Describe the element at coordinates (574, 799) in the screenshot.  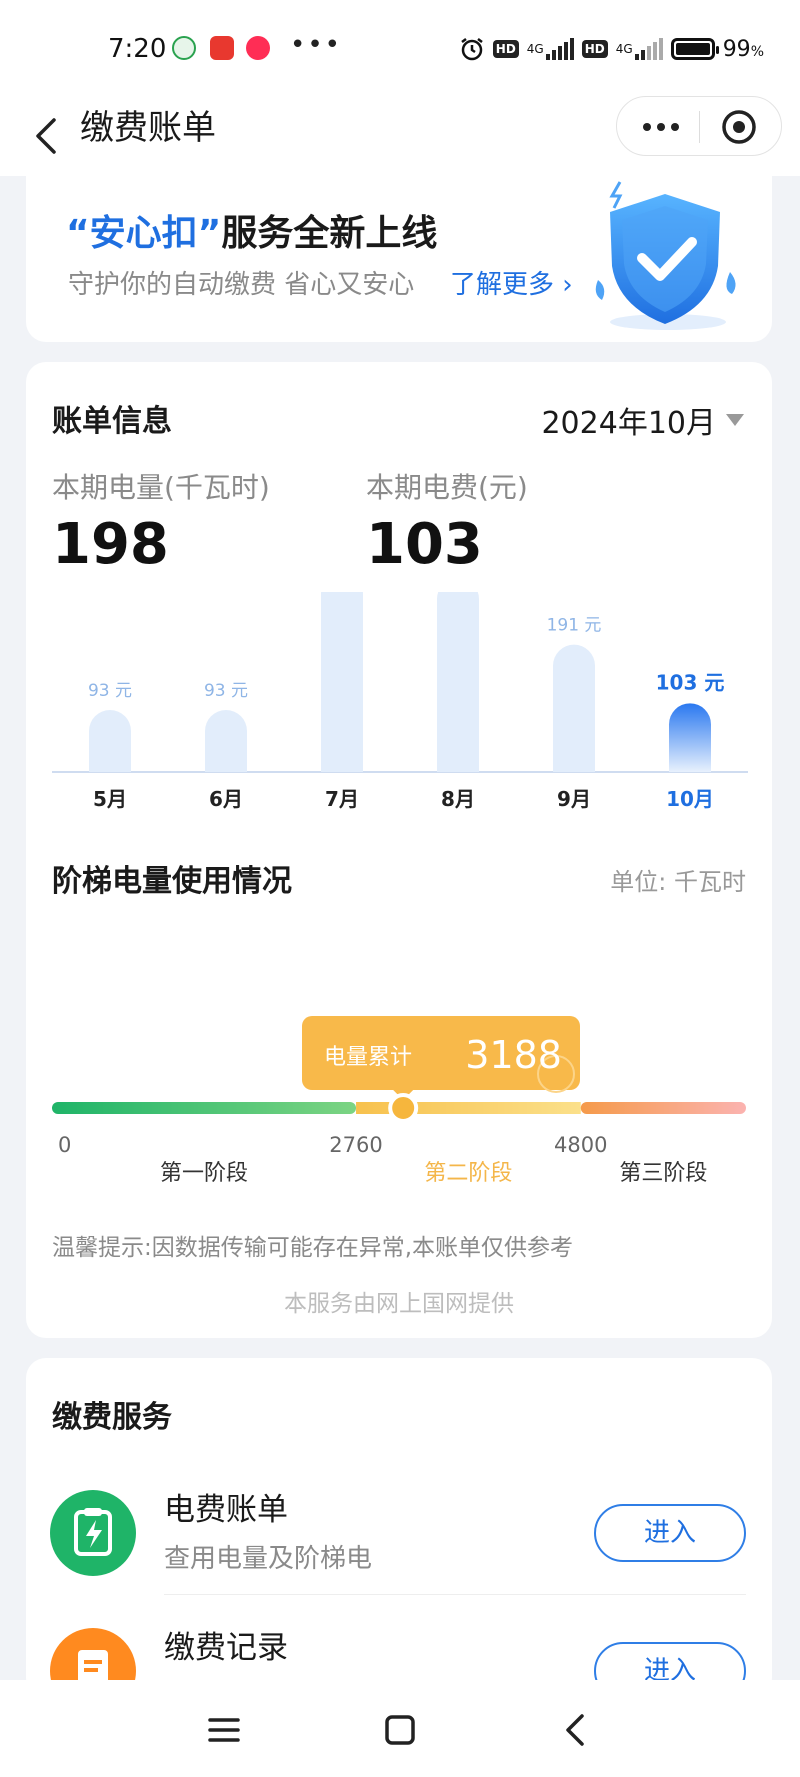
I see `category-label: 9月` at that location.